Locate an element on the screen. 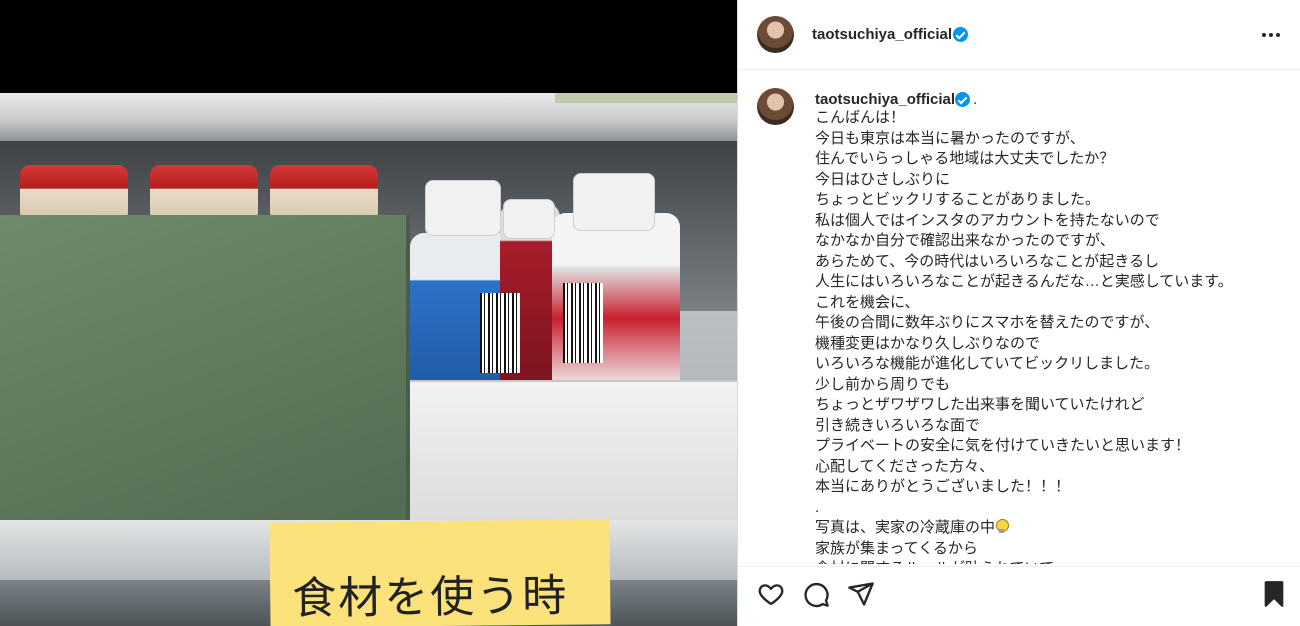  like-button is located at coordinates (771, 594).